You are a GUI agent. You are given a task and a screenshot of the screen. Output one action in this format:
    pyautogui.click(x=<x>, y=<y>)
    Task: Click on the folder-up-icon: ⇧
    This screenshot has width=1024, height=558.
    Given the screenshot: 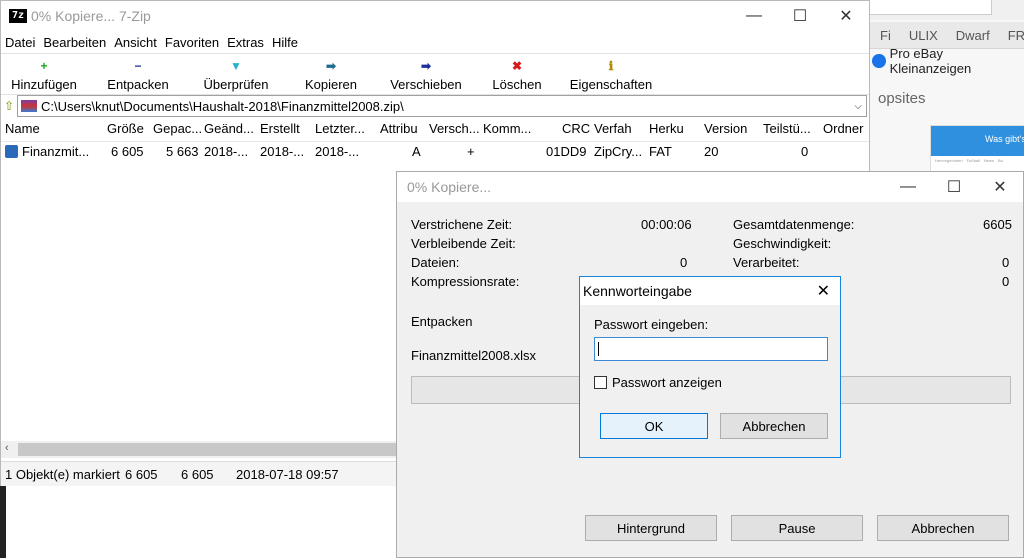 What is the action you would take?
    pyautogui.click(x=9, y=106)
    